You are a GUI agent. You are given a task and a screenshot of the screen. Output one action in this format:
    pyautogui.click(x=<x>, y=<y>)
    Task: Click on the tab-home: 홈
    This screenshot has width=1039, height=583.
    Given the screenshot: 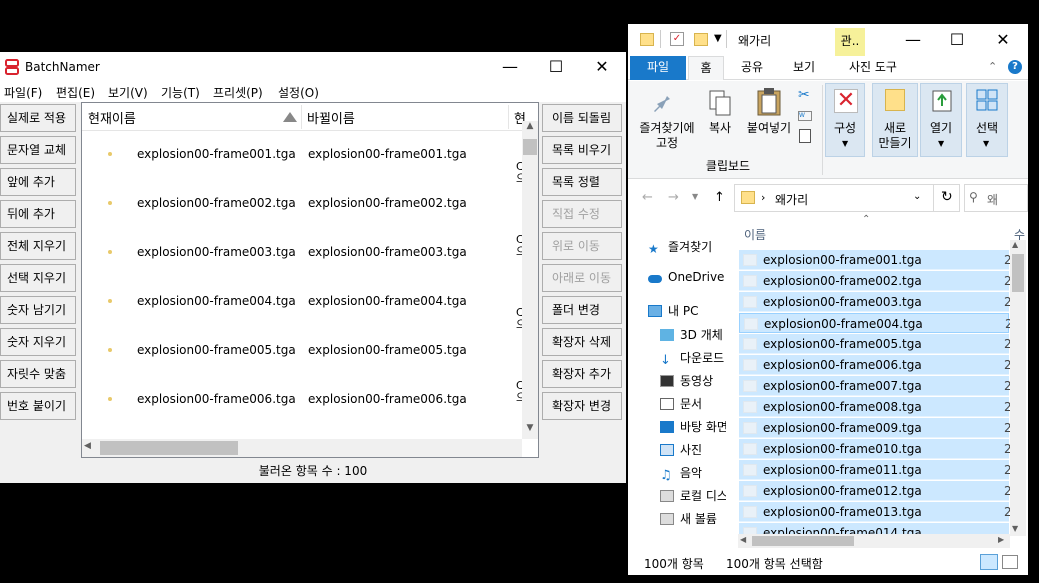 What is the action you would take?
    pyautogui.click(x=706, y=68)
    